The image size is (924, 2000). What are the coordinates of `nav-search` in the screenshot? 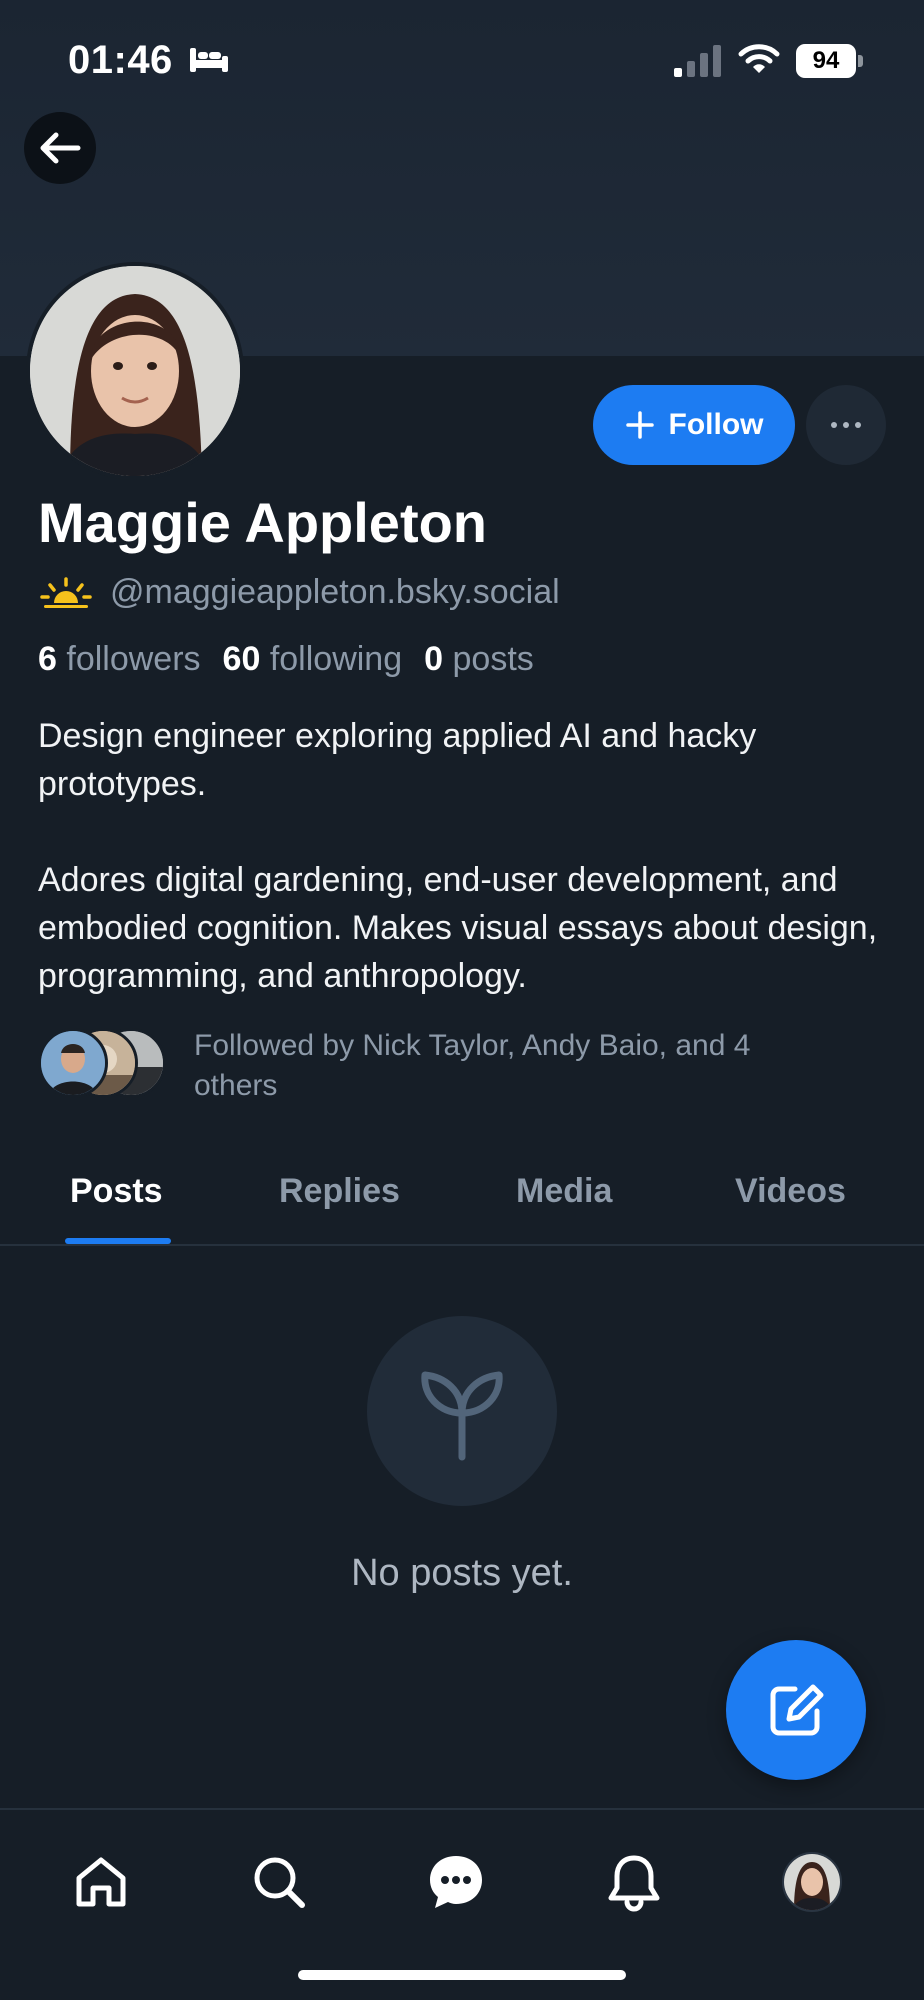 It's located at (279, 1882).